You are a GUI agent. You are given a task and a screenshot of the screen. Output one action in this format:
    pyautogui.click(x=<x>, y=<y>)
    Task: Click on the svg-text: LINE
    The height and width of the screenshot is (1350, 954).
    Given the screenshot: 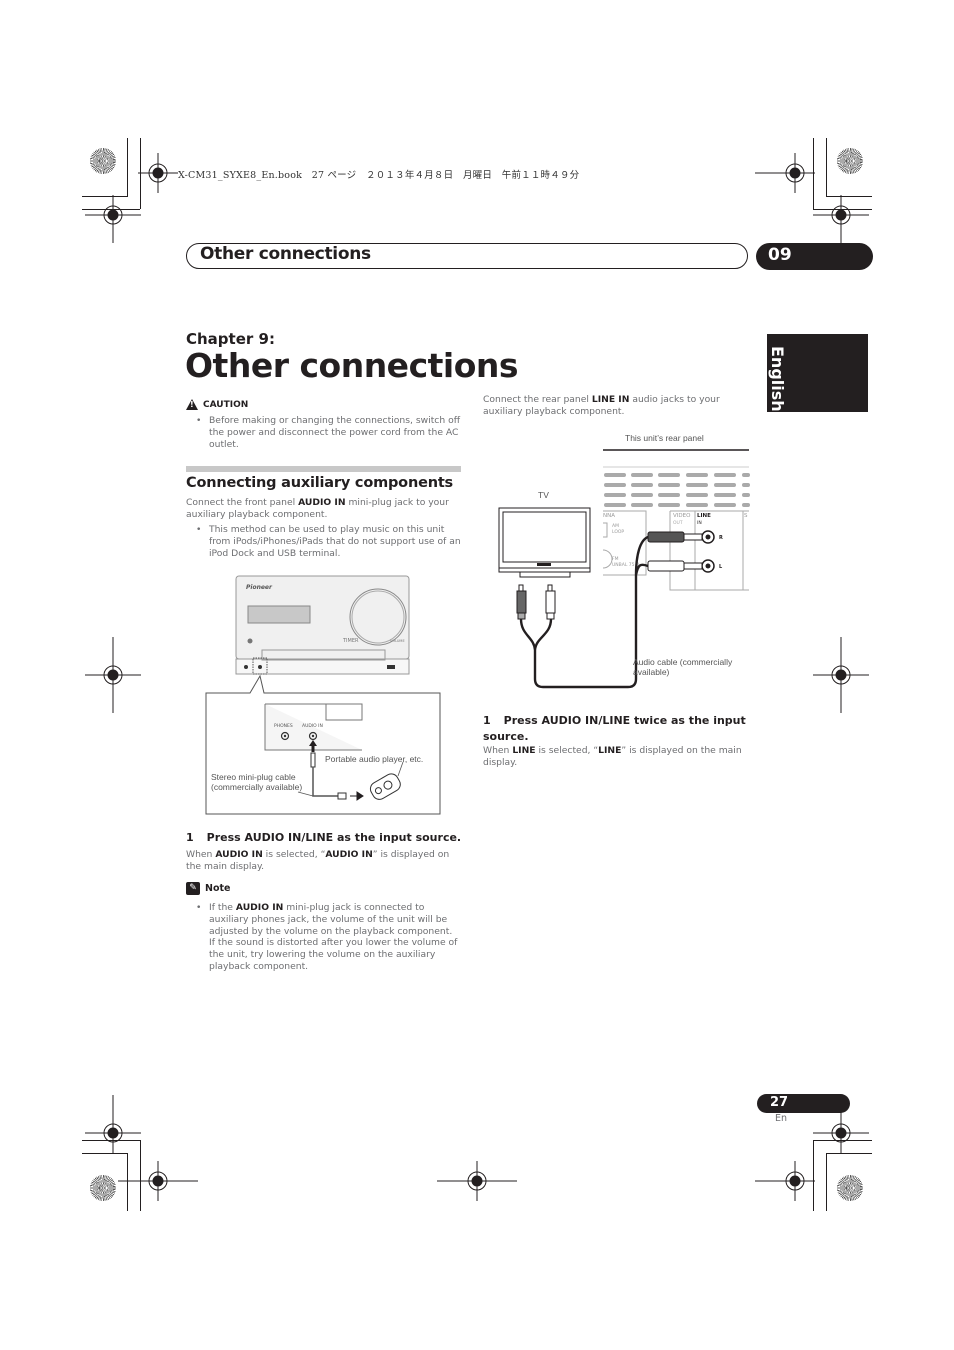 What is the action you would take?
    pyautogui.click(x=704, y=516)
    